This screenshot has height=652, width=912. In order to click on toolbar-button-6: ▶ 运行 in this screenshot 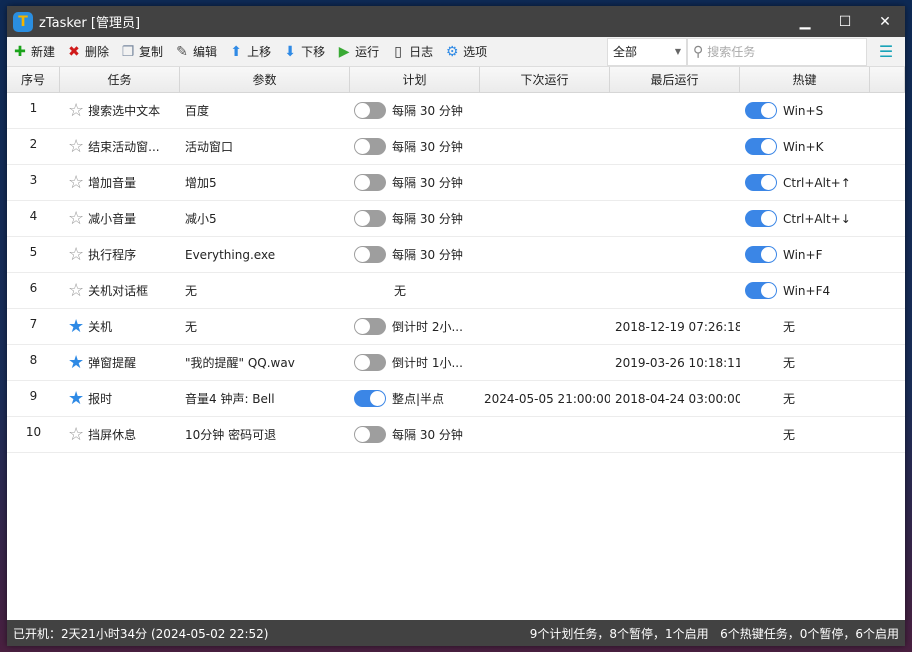, I will do `click(358, 51)`.